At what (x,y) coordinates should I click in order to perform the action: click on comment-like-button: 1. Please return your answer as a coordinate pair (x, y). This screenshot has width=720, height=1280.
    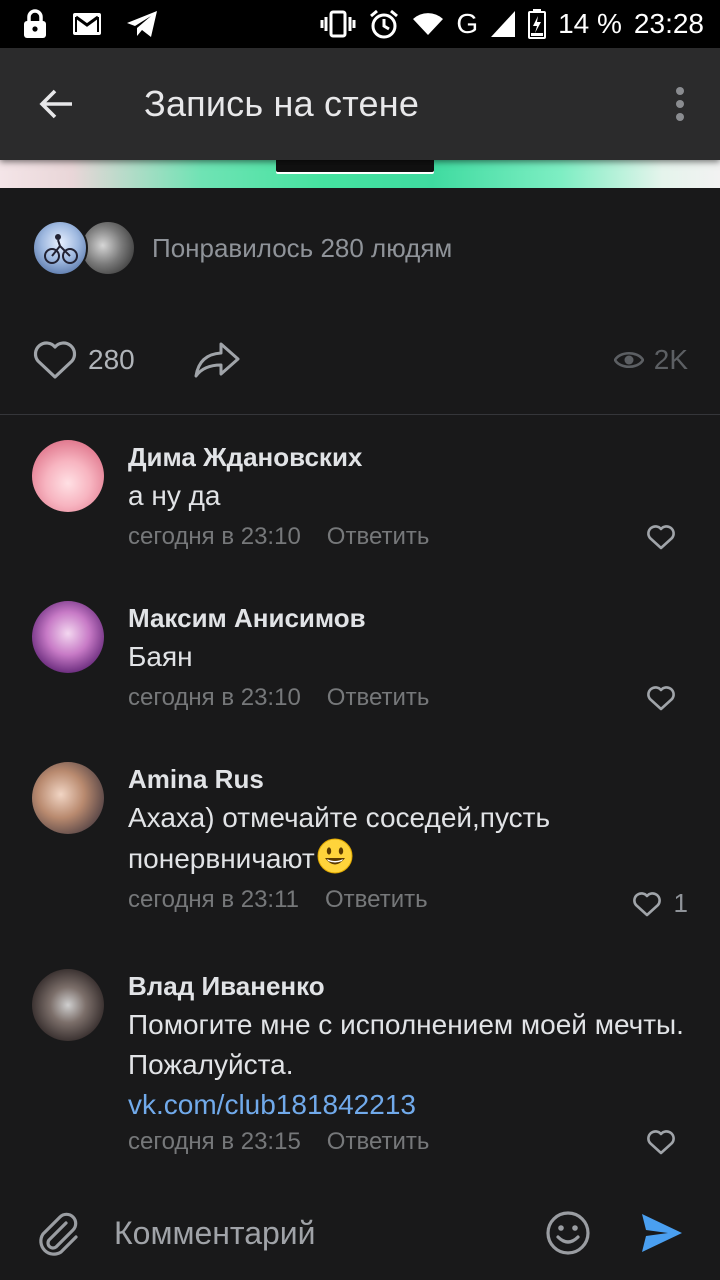
    Looking at the image, I should click on (660, 903).